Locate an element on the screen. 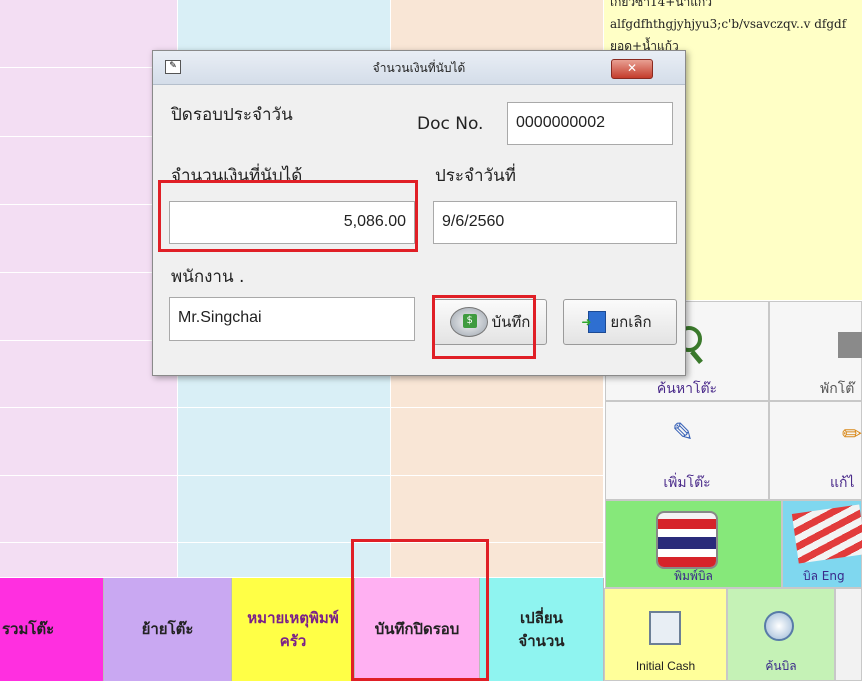 The image size is (862, 681). search-bill-label: ค้นบิล is located at coordinates (781, 666).